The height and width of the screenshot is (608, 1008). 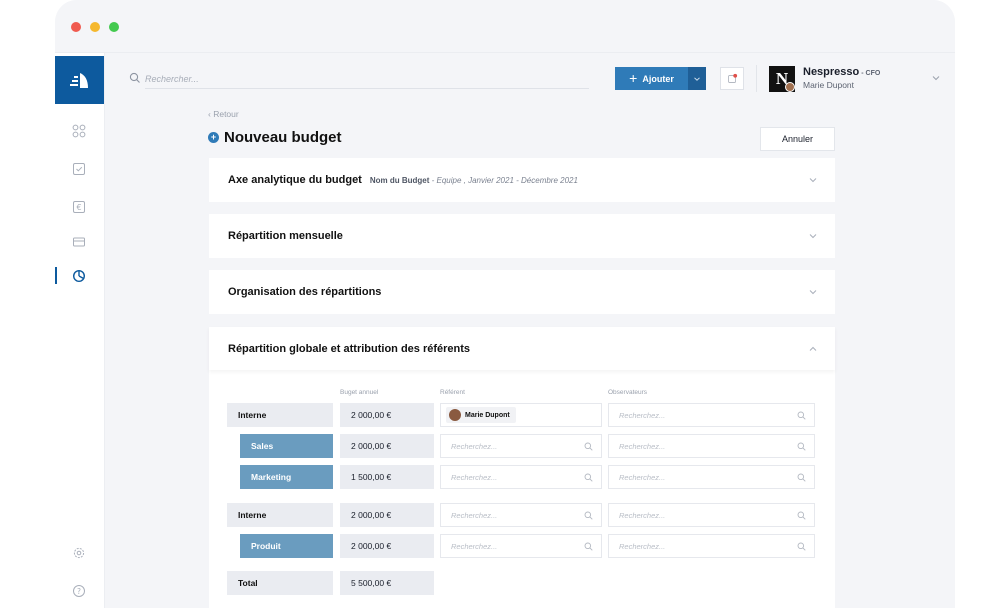 I want to click on search-input, so click(x=367, y=79).